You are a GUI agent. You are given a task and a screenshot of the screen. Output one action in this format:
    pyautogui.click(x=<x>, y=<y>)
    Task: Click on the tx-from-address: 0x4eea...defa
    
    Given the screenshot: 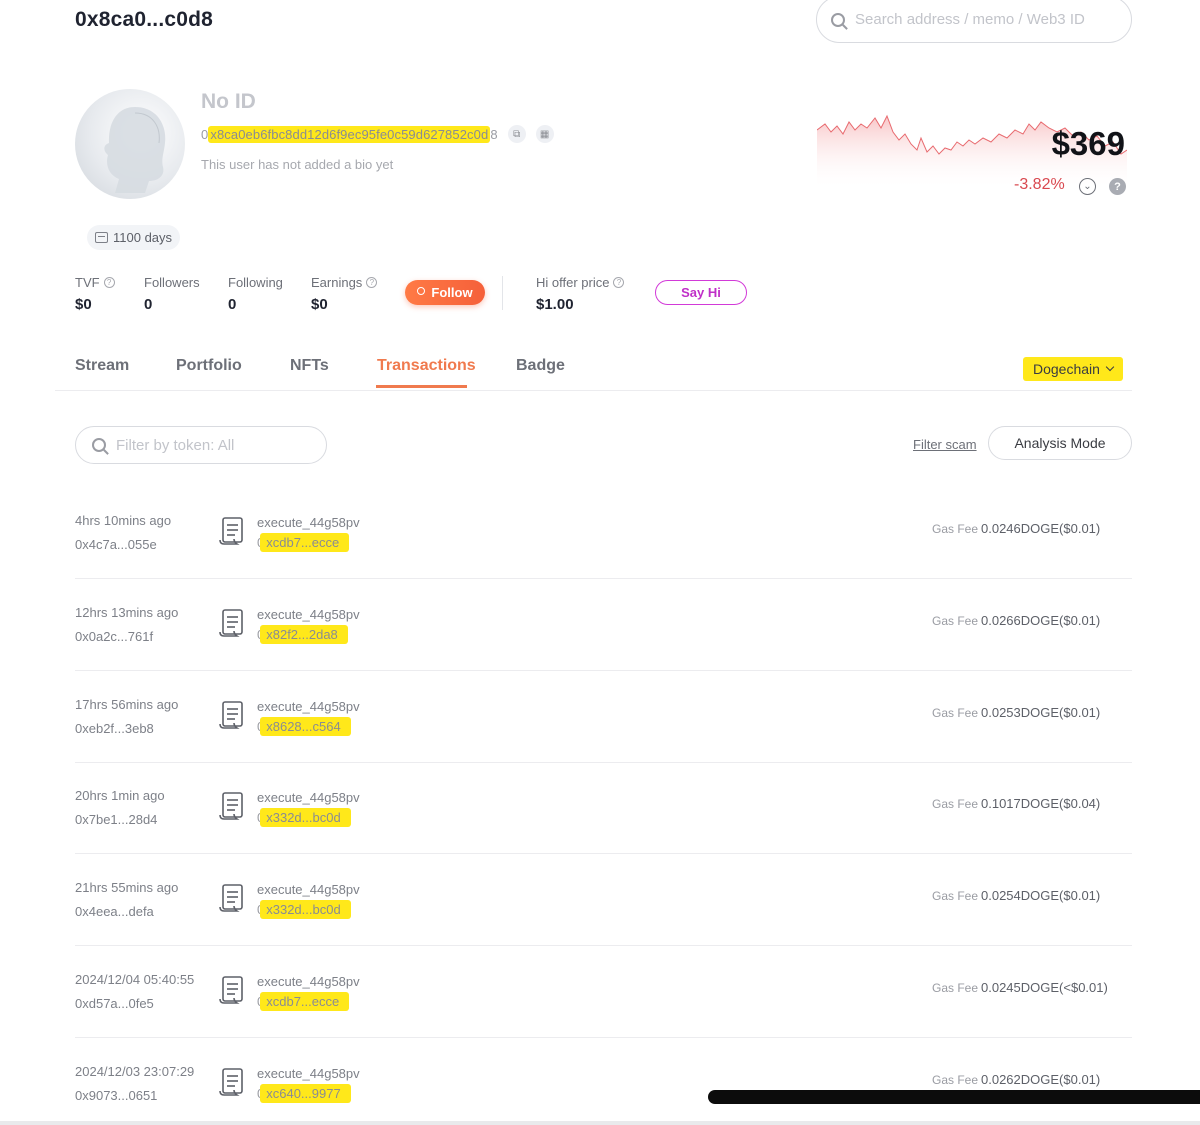 What is the action you would take?
    pyautogui.click(x=114, y=911)
    